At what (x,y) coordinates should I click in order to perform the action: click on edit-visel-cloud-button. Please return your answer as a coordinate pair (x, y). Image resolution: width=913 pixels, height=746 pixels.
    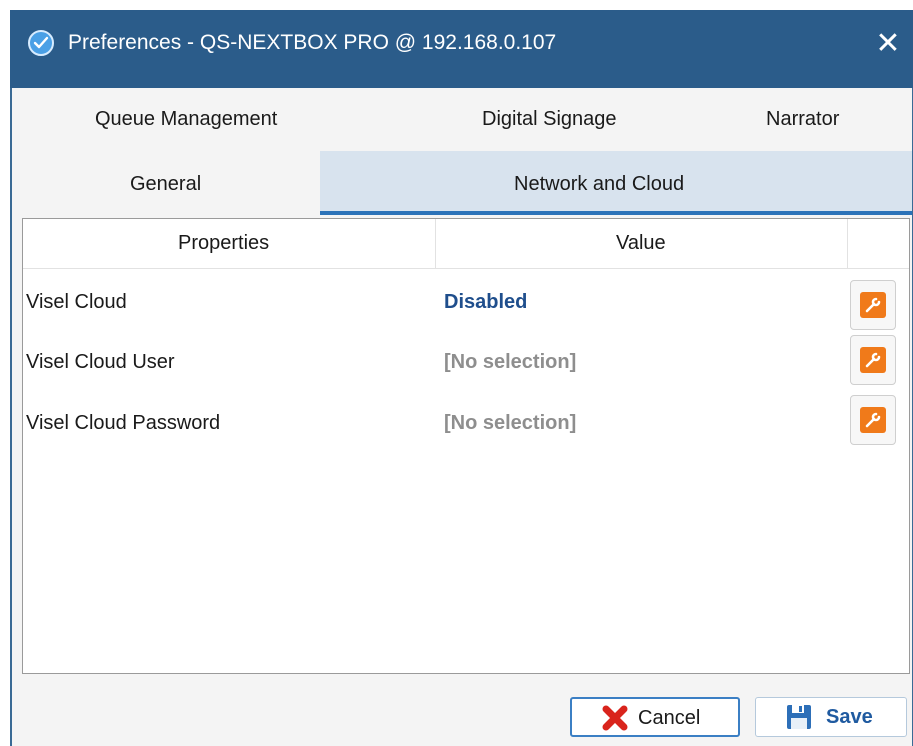
    Looking at the image, I should click on (873, 305).